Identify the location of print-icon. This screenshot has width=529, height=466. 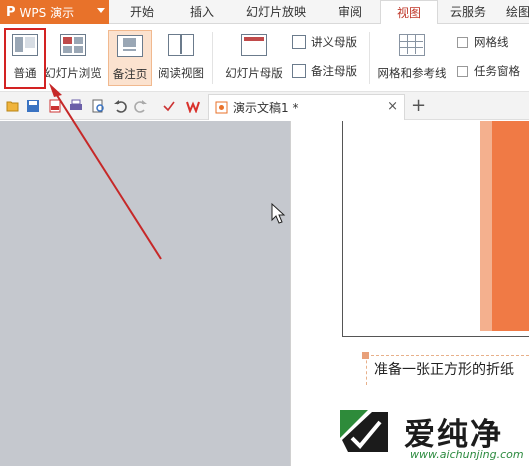
(76, 106).